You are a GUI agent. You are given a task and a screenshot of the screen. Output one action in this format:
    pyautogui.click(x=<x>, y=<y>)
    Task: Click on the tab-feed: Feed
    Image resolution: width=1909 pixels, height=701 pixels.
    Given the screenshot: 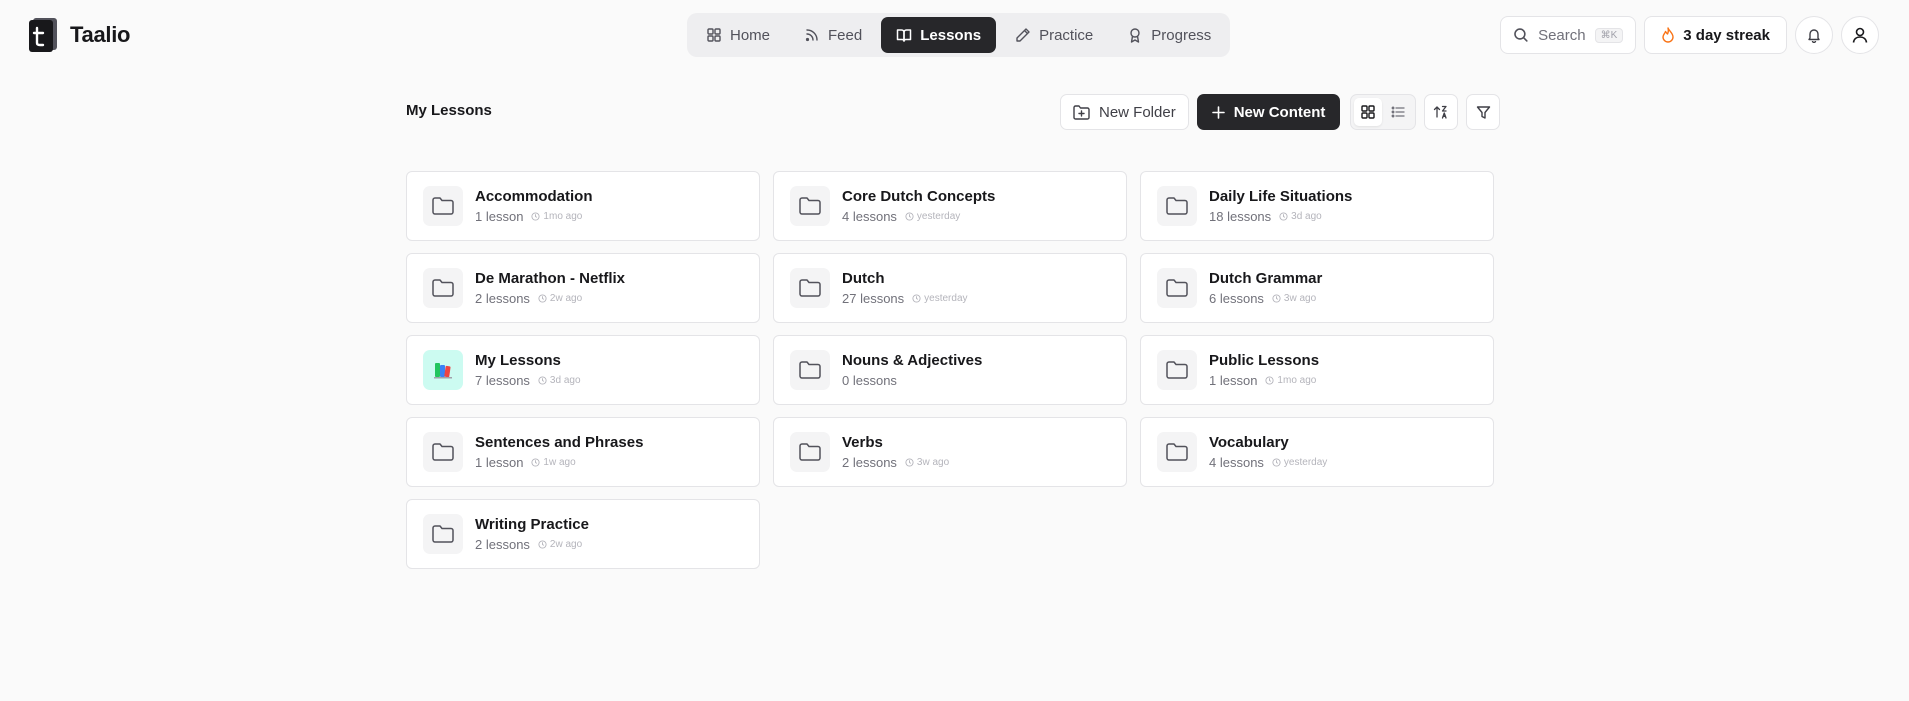 What is the action you would take?
    pyautogui.click(x=833, y=35)
    